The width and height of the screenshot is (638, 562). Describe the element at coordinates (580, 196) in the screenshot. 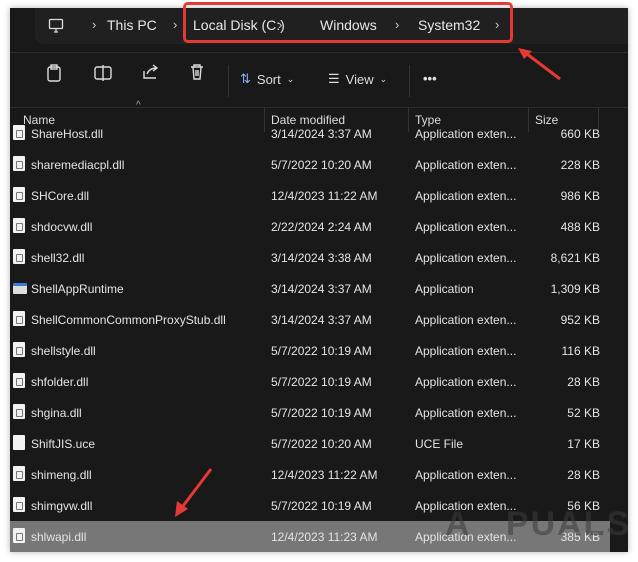

I see `file-size: 986 KB` at that location.